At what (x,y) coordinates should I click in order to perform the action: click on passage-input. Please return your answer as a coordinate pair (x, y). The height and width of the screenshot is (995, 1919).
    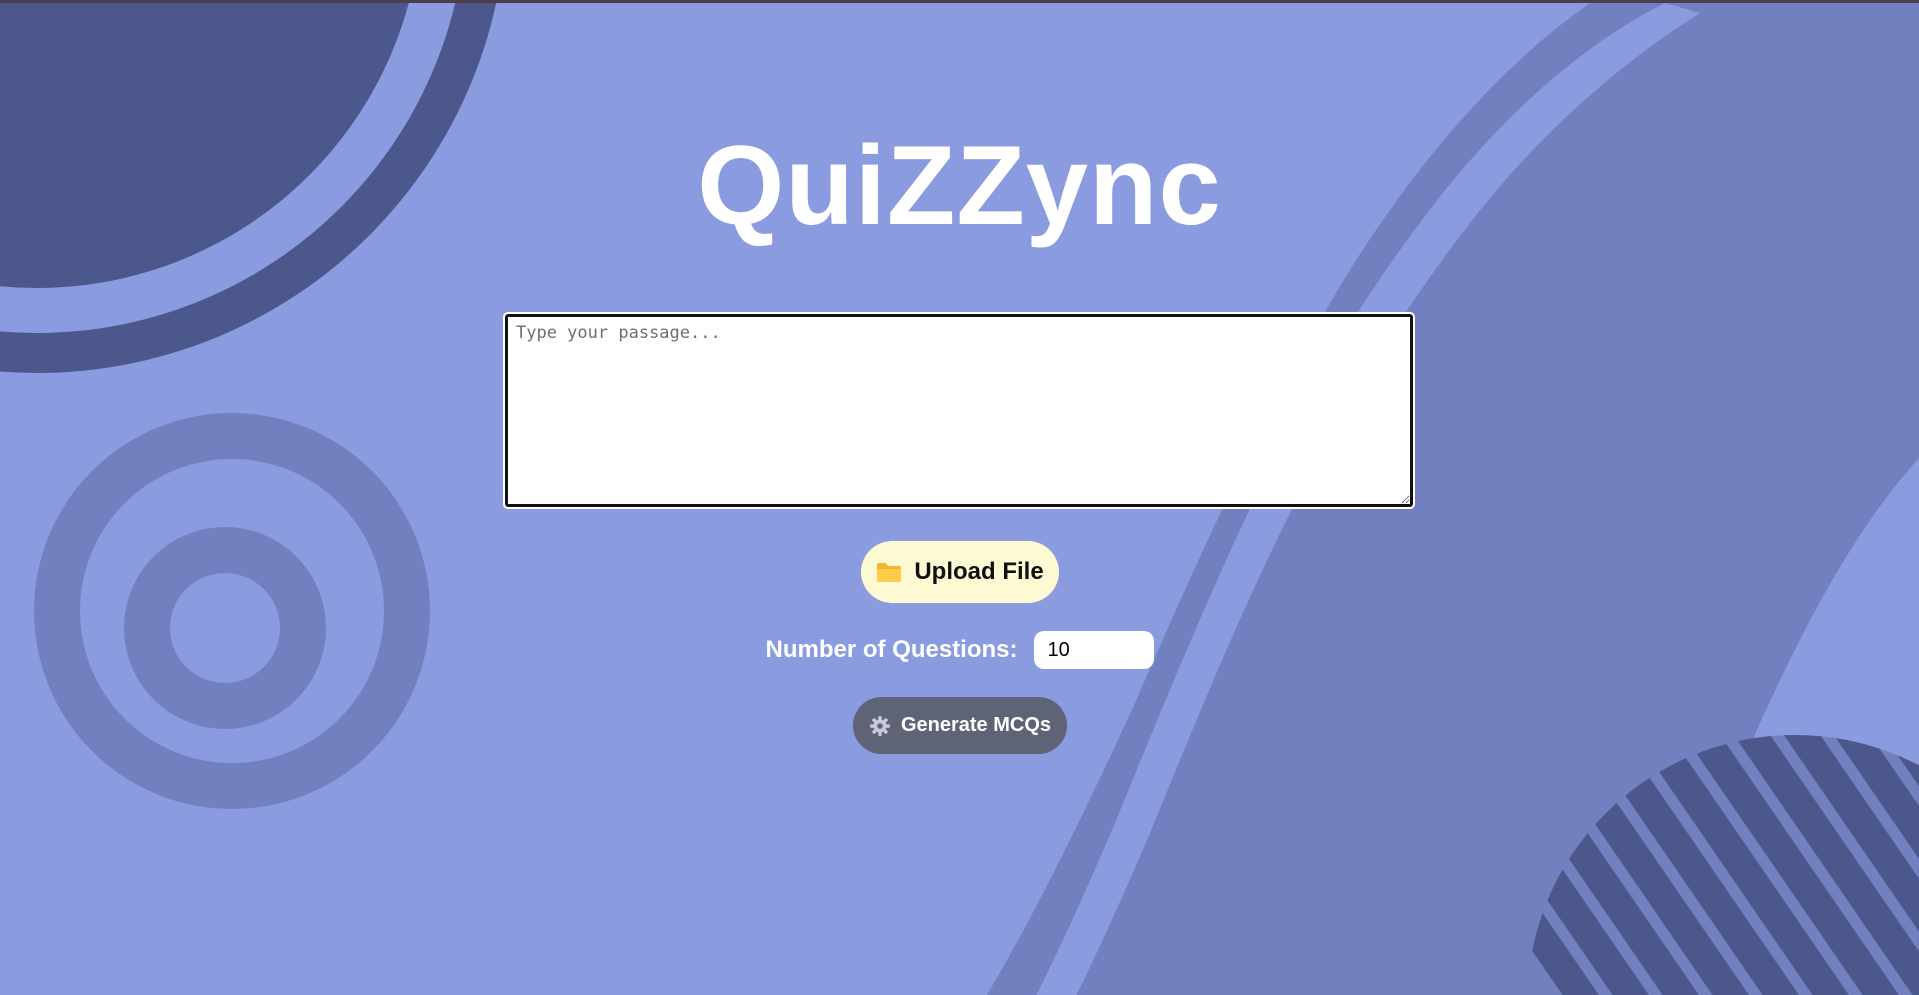
    Looking at the image, I should click on (959, 410).